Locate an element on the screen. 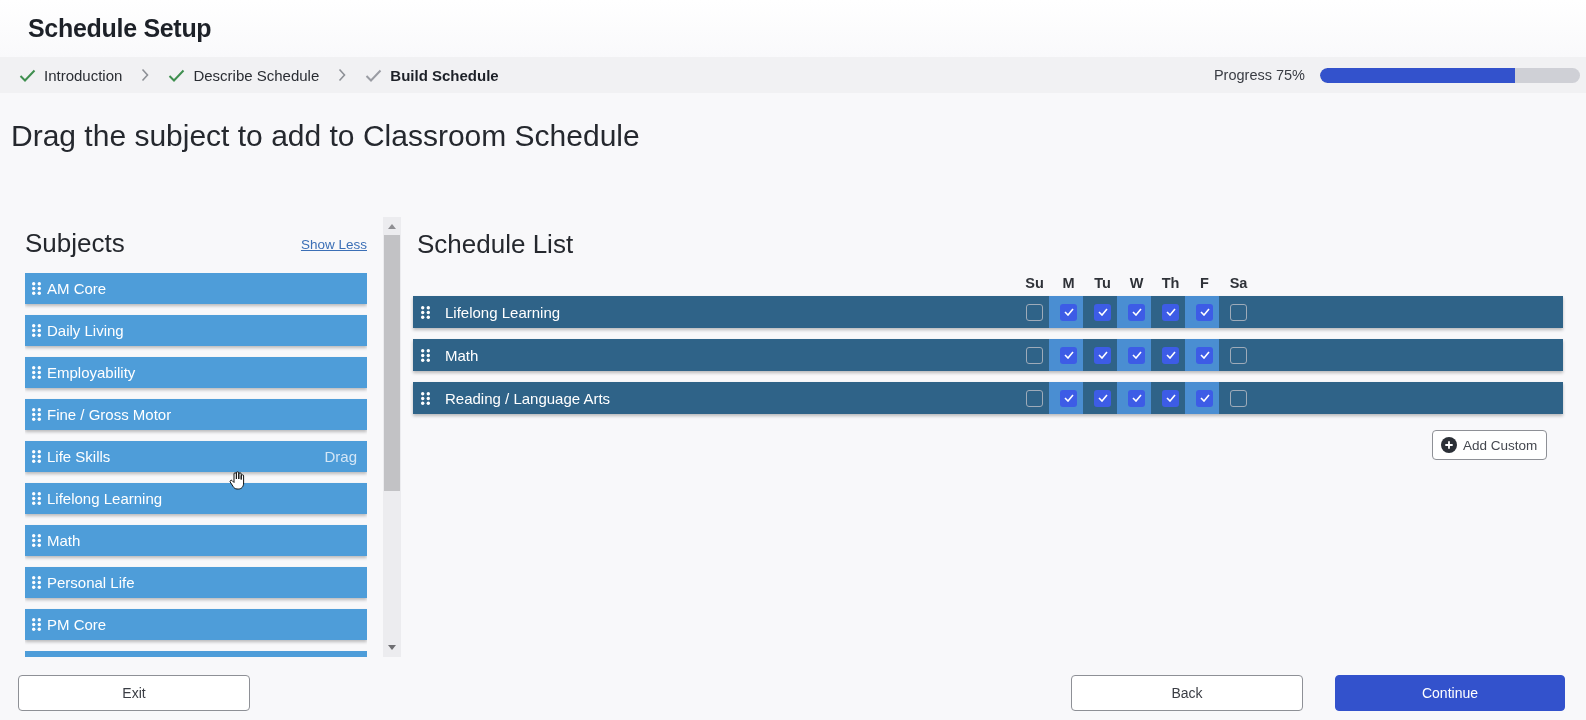 The width and height of the screenshot is (1586, 720). day-label: Sa is located at coordinates (1238, 282).